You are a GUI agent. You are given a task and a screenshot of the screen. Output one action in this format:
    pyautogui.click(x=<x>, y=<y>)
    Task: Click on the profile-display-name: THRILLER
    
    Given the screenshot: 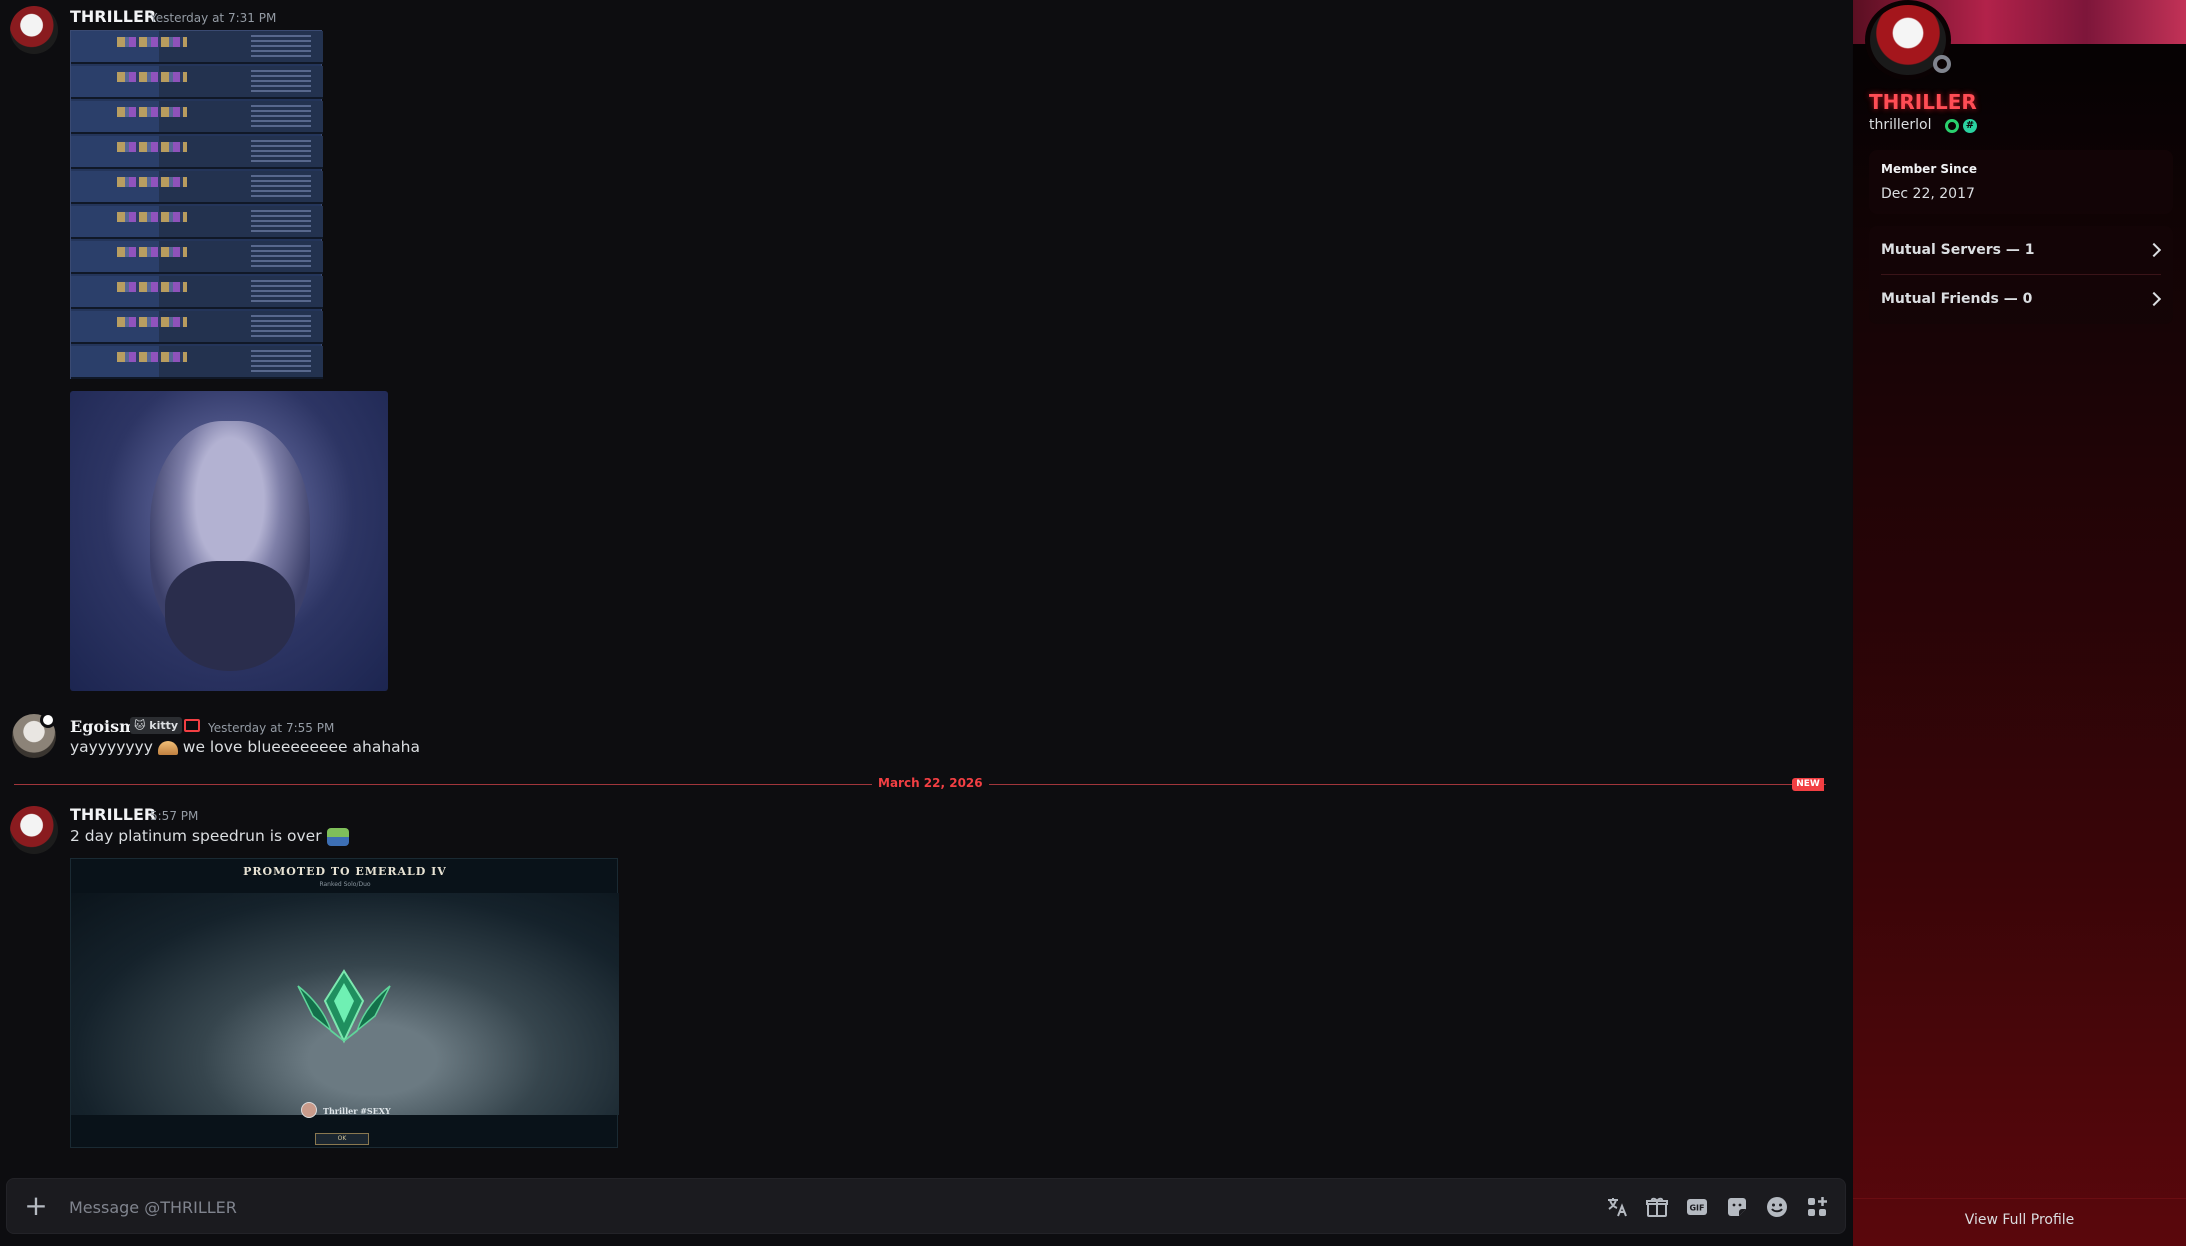 What is the action you would take?
    pyautogui.click(x=1923, y=102)
    